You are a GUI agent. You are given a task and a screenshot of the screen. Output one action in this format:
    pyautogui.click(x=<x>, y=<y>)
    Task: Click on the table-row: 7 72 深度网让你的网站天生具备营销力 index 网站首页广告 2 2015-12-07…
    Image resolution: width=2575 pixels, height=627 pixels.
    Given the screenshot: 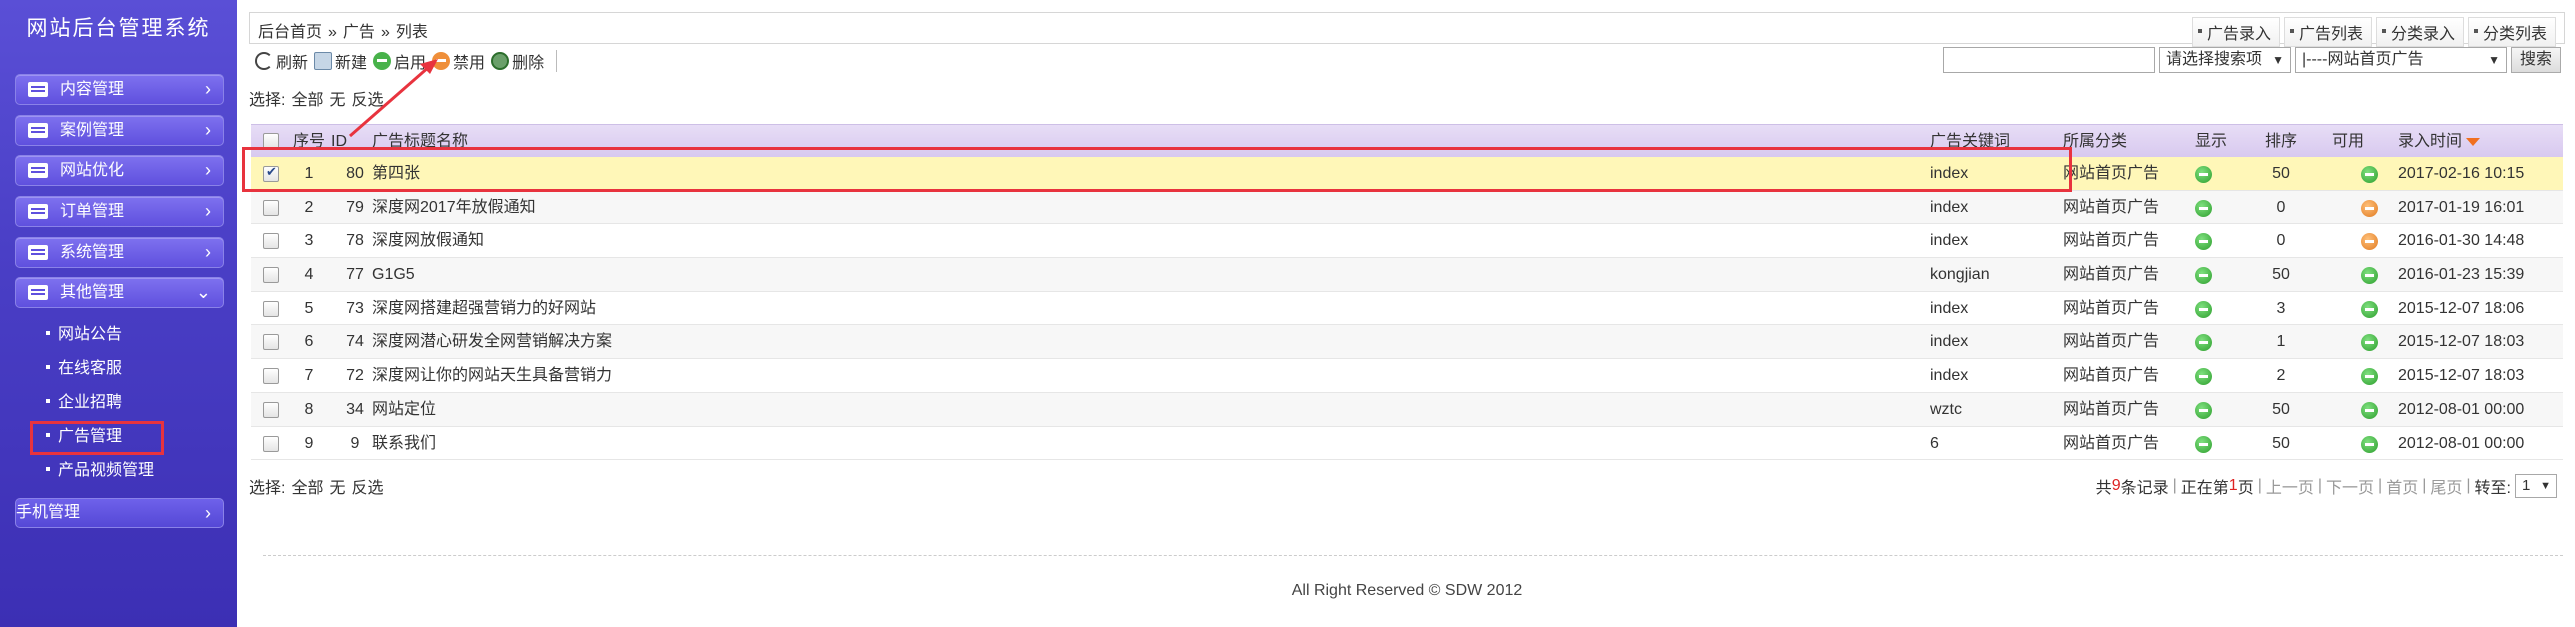 What is the action you would take?
    pyautogui.click(x=1407, y=376)
    